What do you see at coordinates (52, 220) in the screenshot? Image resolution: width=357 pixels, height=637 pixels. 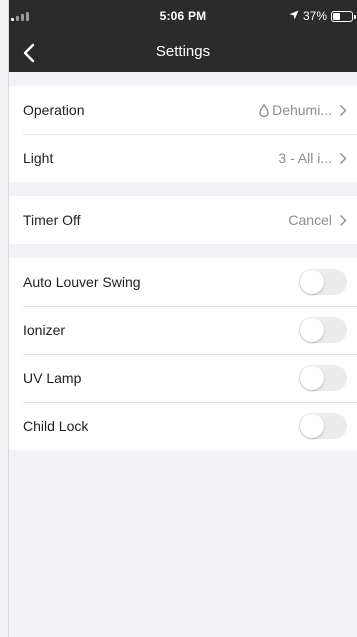 I see `timer-off-label: Timer Off` at bounding box center [52, 220].